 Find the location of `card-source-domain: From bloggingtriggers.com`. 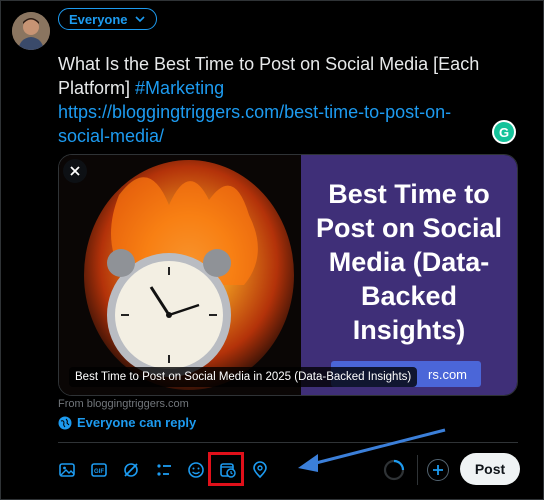

card-source-domain: From bloggingtriggers.com is located at coordinates (123, 404).